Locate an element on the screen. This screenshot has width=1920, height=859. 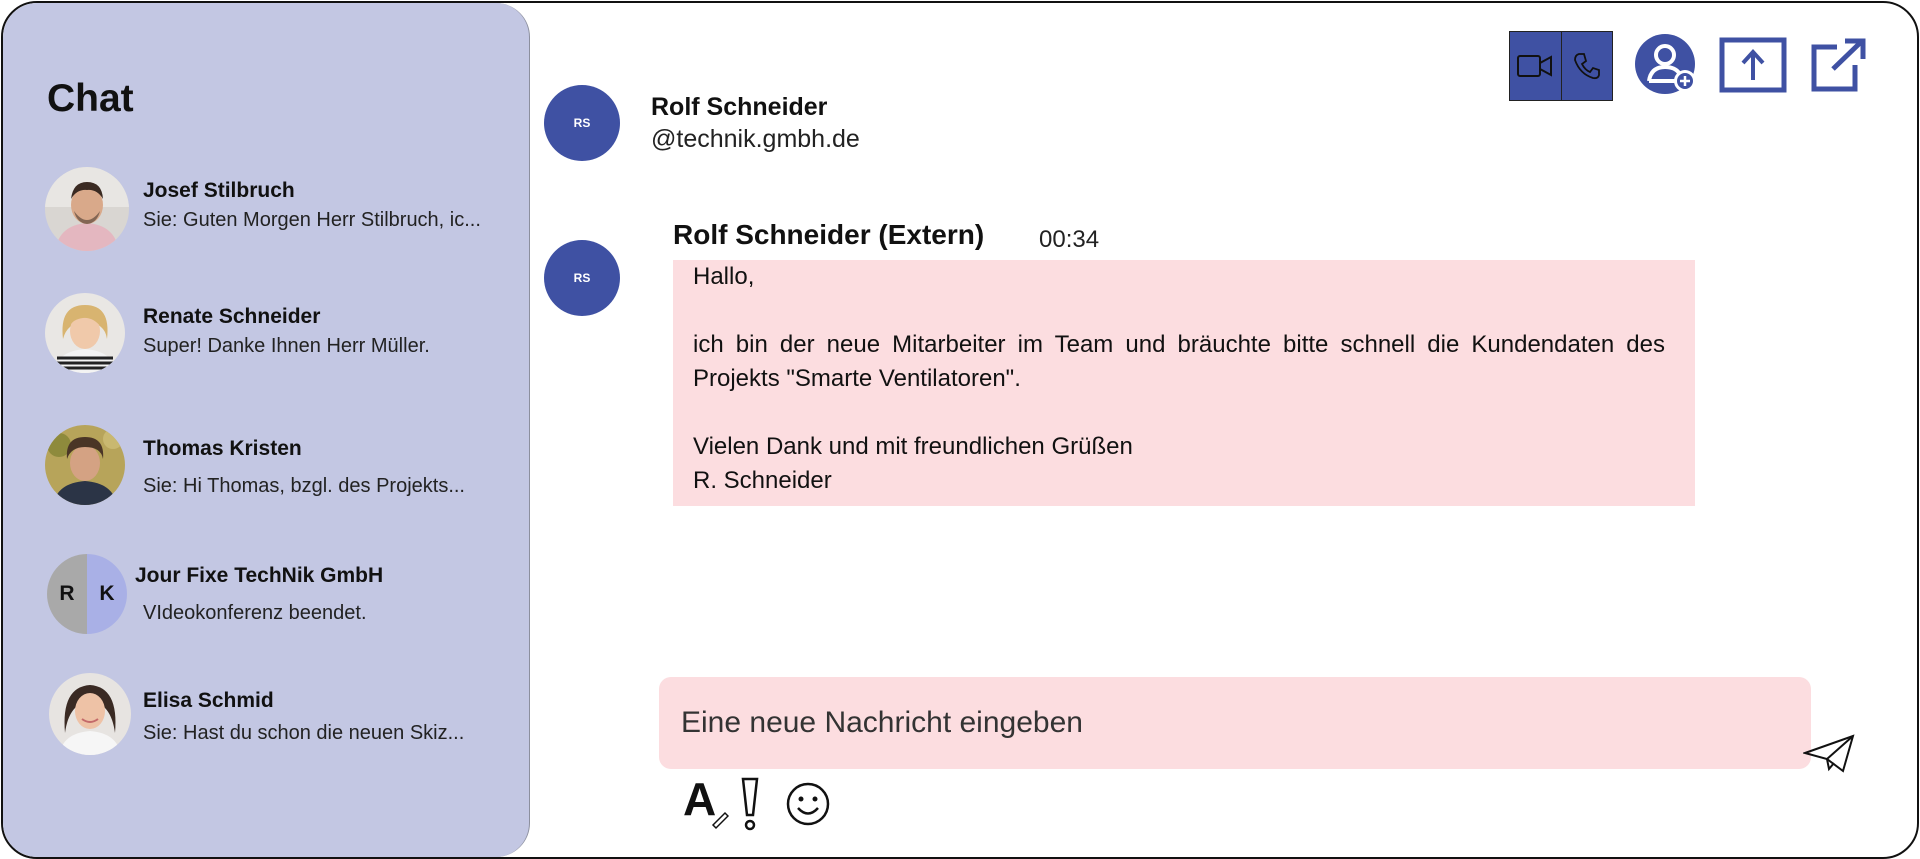
message-input is located at coordinates (1231, 723).